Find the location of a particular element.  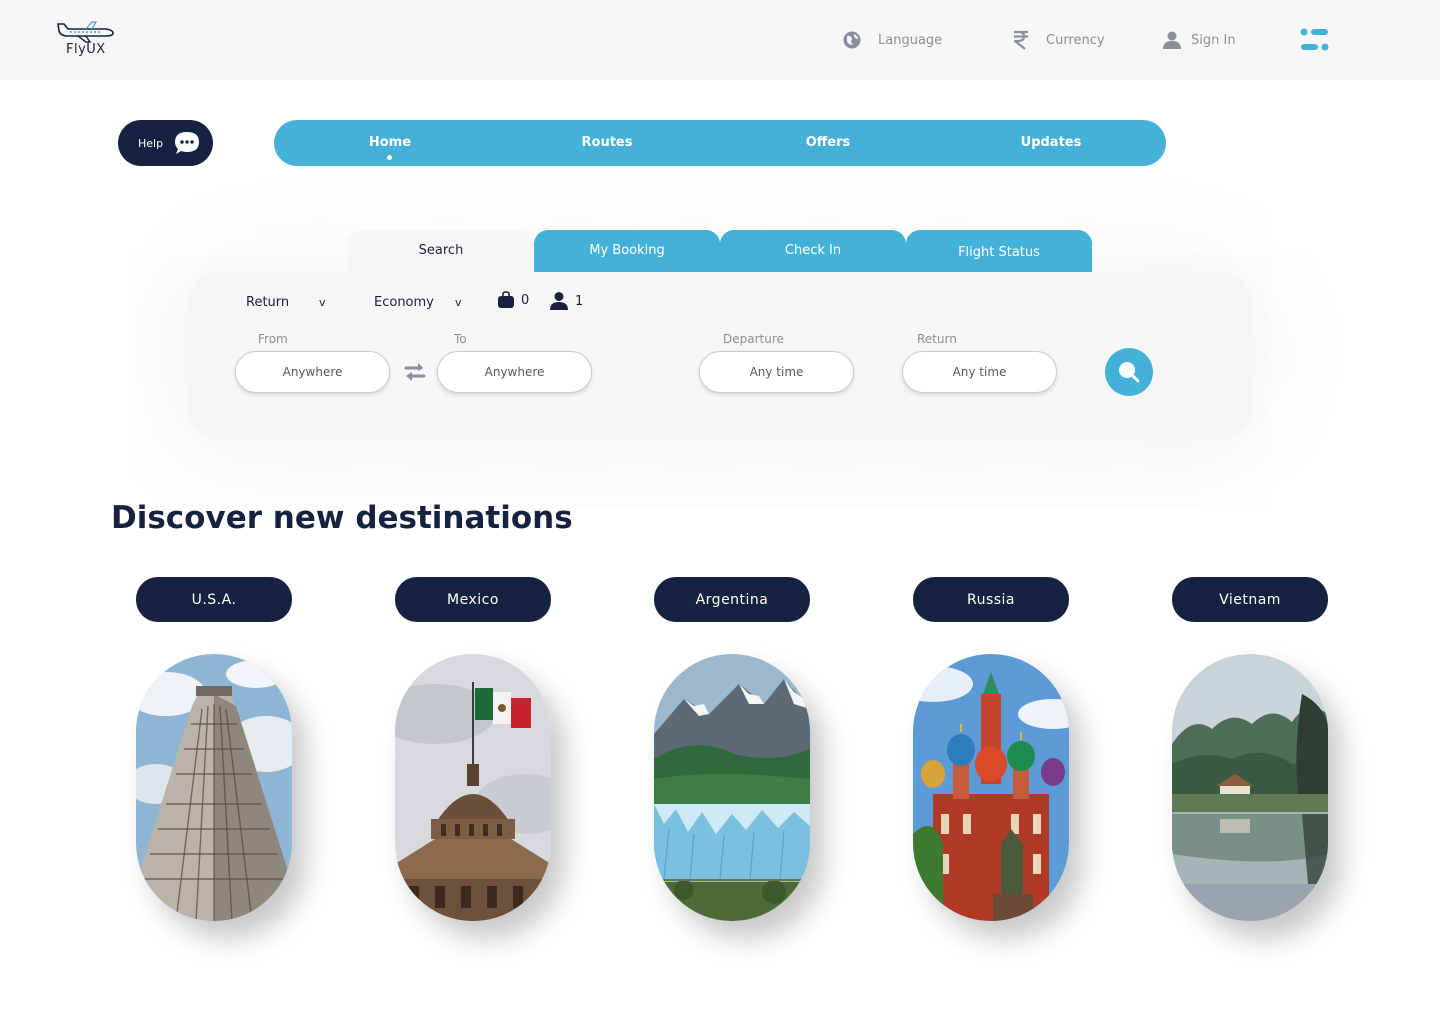

return-input: Any time is located at coordinates (979, 372).